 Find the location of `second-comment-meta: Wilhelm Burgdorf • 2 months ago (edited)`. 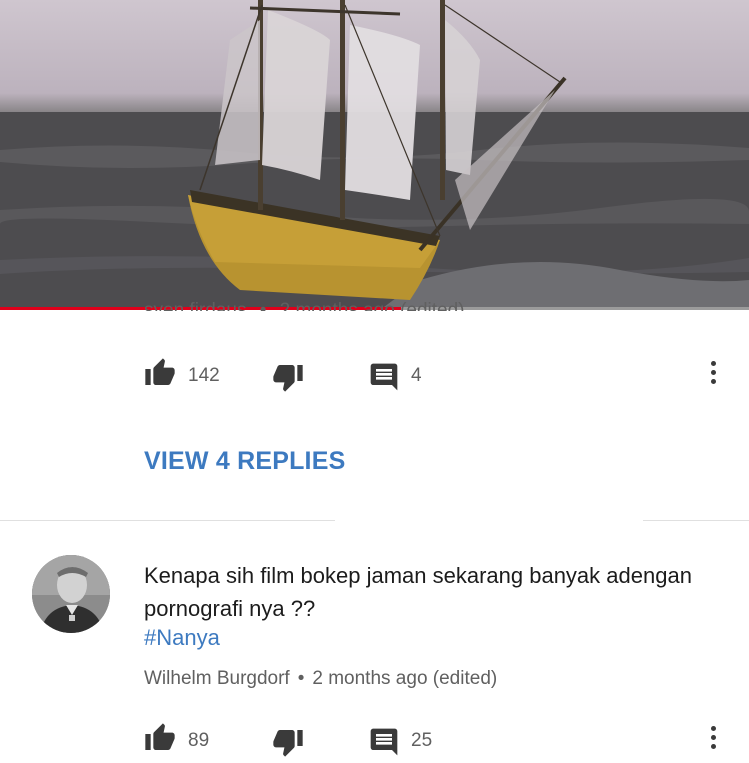

second-comment-meta: Wilhelm Burgdorf • 2 months ago (edited) is located at coordinates (320, 679).